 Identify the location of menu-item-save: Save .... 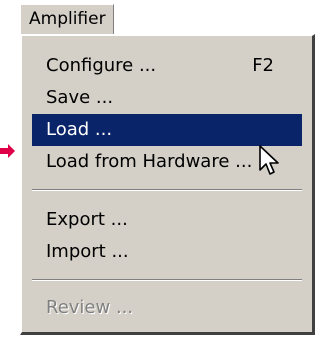
(167, 98).